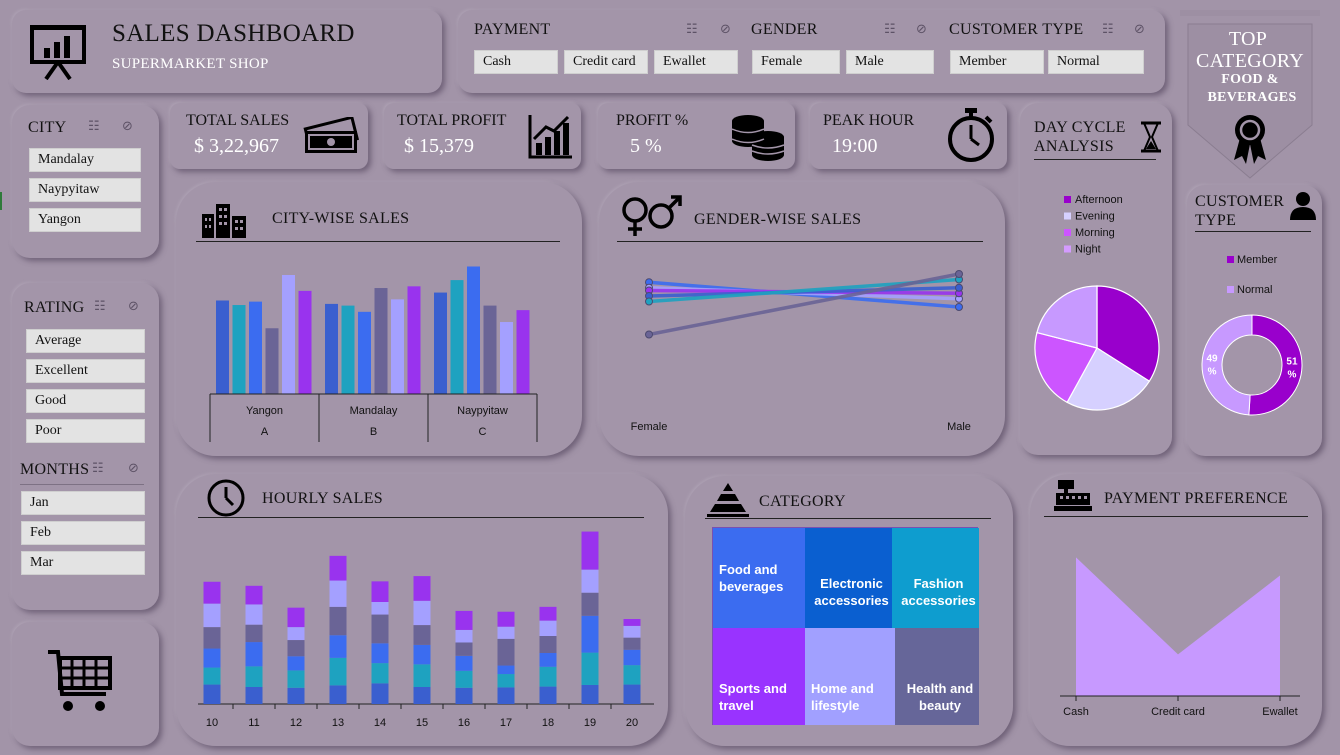 The image size is (1340, 755). I want to click on presentation-board-icon, so click(58, 52).